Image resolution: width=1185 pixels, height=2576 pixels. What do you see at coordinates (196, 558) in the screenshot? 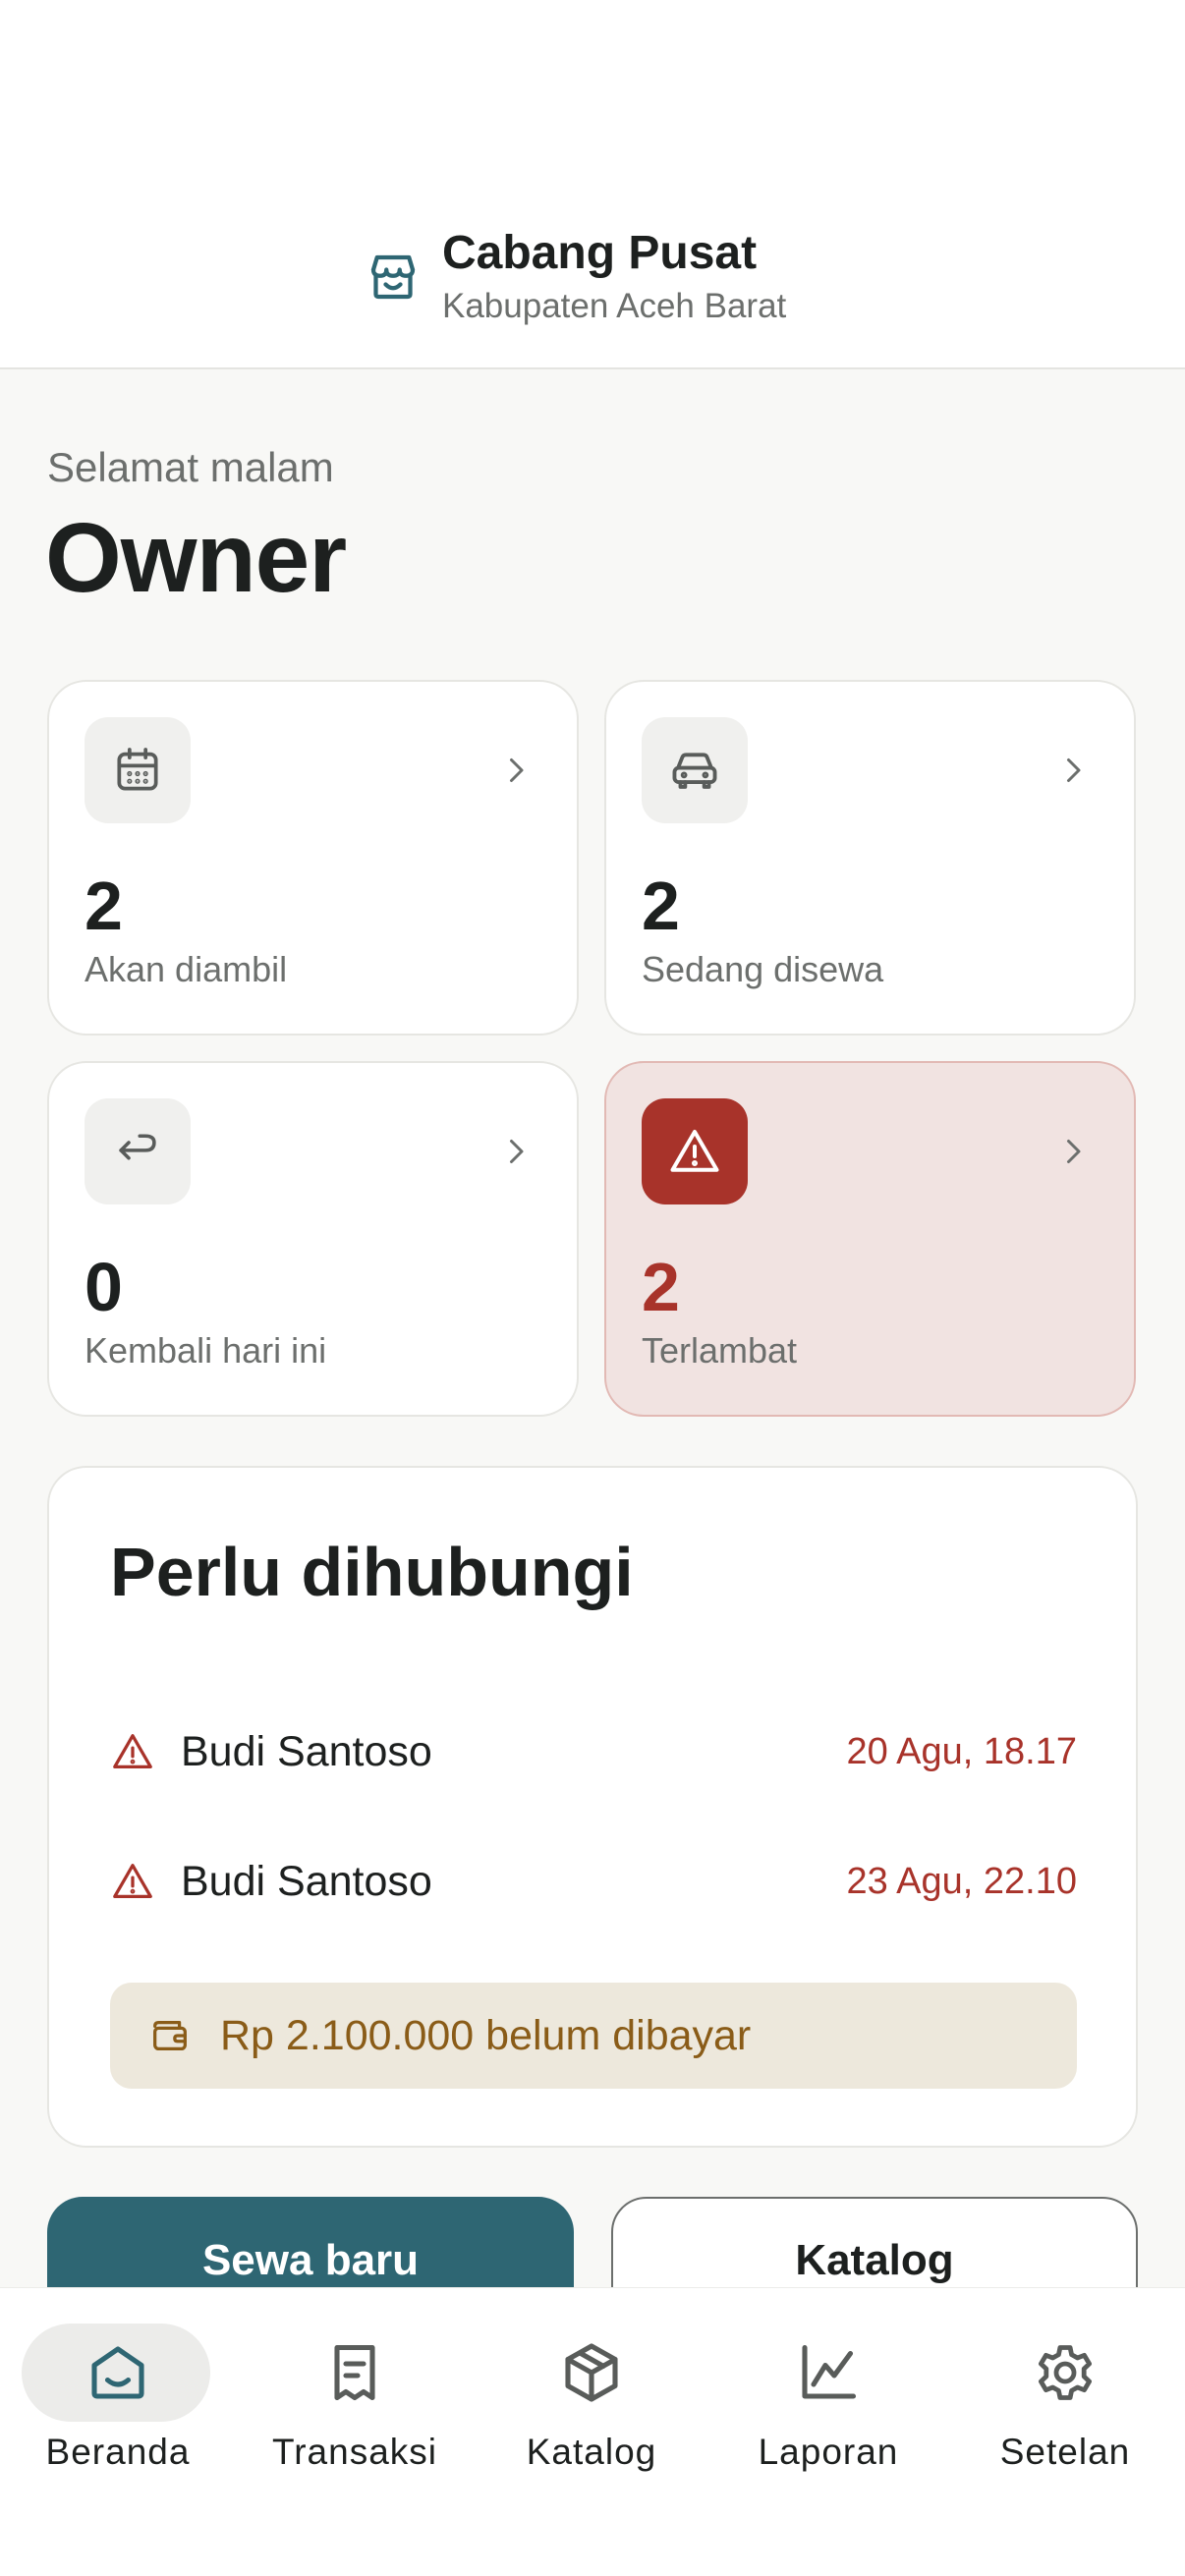
I see `greeting-user: Owner` at bounding box center [196, 558].